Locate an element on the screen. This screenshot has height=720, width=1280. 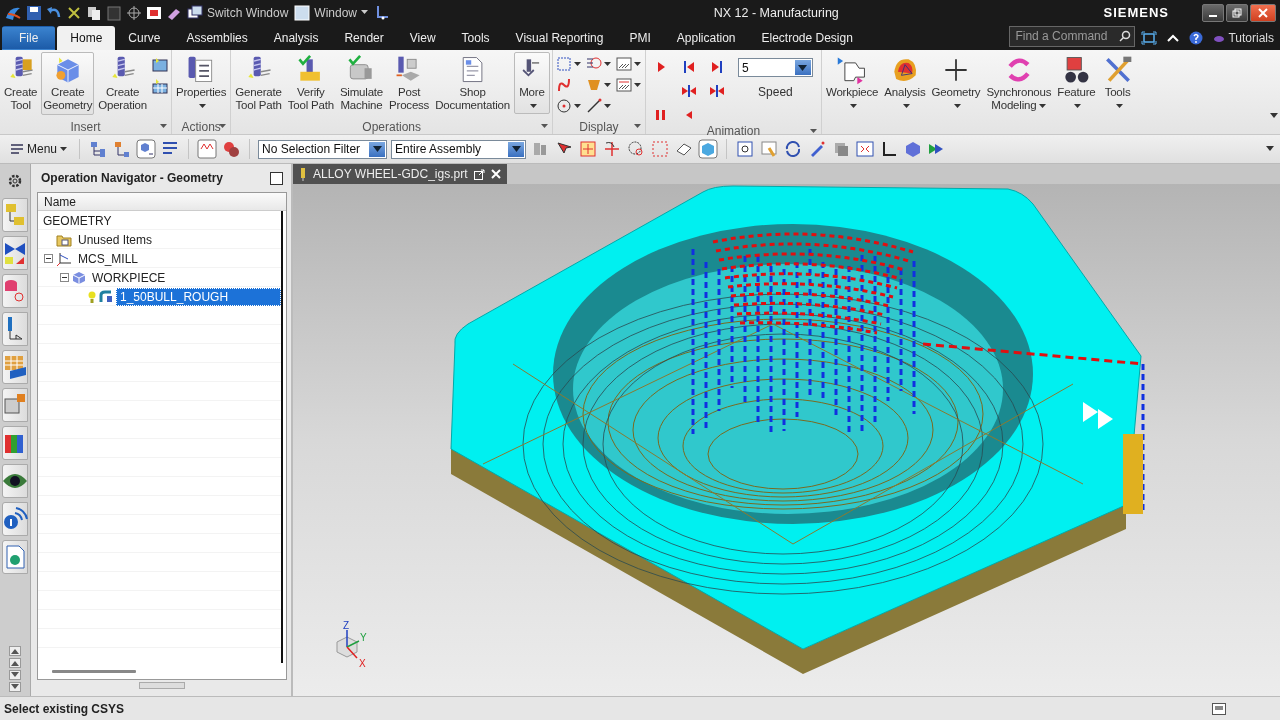
tool-icon is located at coordinates (303, 174).